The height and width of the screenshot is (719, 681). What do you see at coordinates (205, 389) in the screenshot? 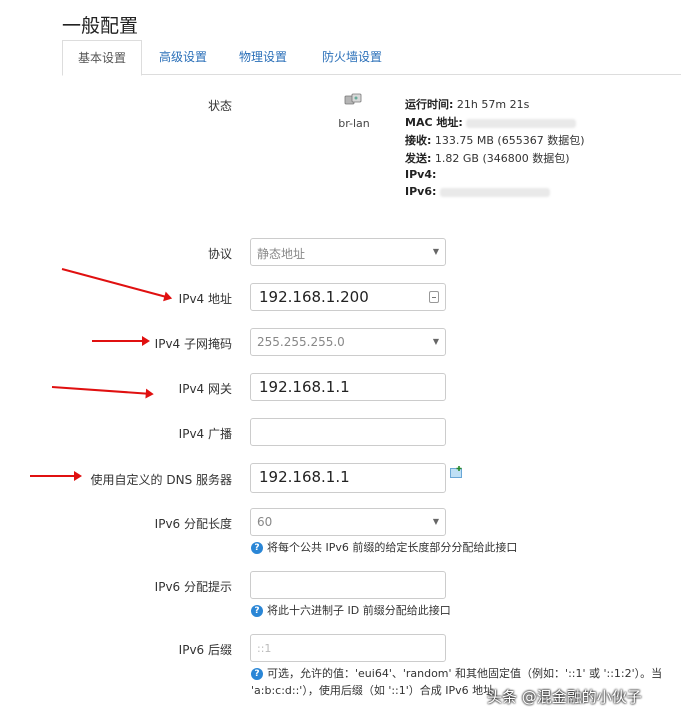
I see `gateway-label: IPv4 网关` at bounding box center [205, 389].